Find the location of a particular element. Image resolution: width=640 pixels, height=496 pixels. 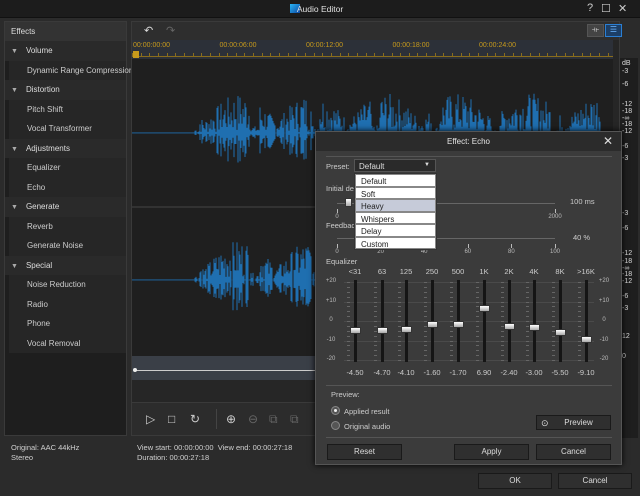

sidebar-item-generate-noise: Generate Noise is located at coordinates (65, 246).